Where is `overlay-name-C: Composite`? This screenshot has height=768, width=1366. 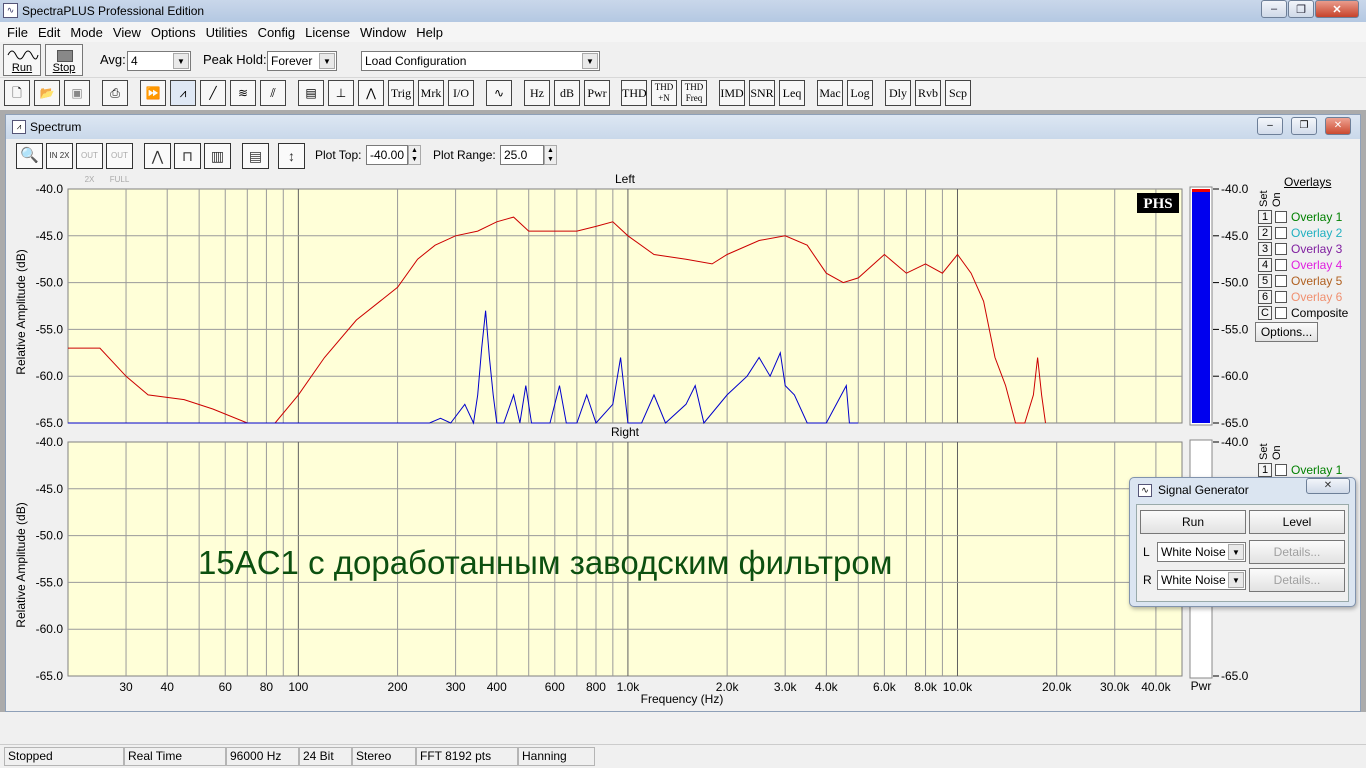
overlay-name-C: Composite is located at coordinates (1320, 313).